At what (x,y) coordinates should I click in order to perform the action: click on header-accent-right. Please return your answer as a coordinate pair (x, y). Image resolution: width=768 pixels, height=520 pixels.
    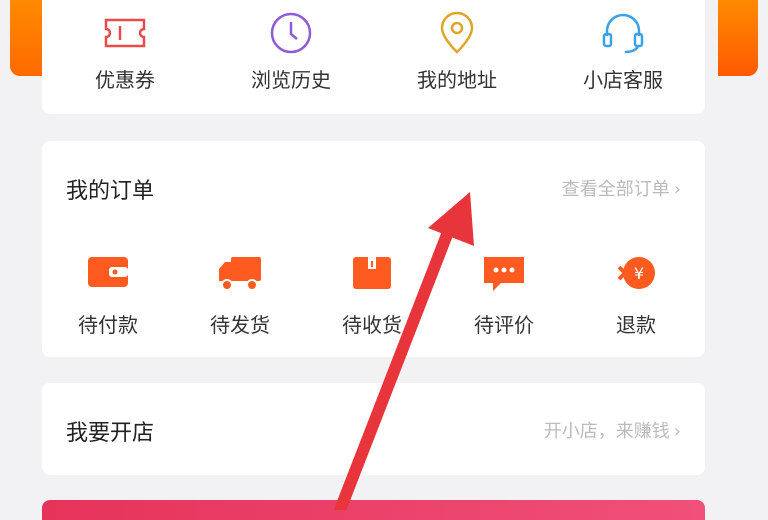
    Looking at the image, I should click on (738, 38).